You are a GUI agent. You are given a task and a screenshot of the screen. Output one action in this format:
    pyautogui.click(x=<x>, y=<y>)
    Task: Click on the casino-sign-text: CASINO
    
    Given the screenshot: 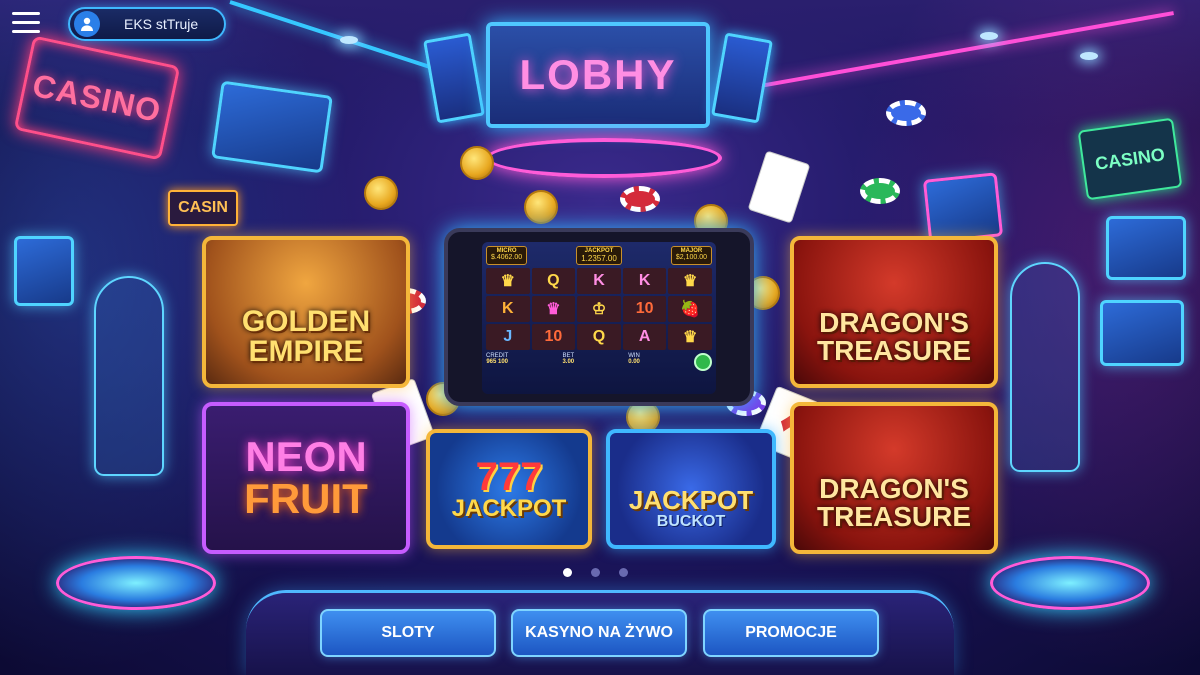 What is the action you would take?
    pyautogui.click(x=97, y=97)
    